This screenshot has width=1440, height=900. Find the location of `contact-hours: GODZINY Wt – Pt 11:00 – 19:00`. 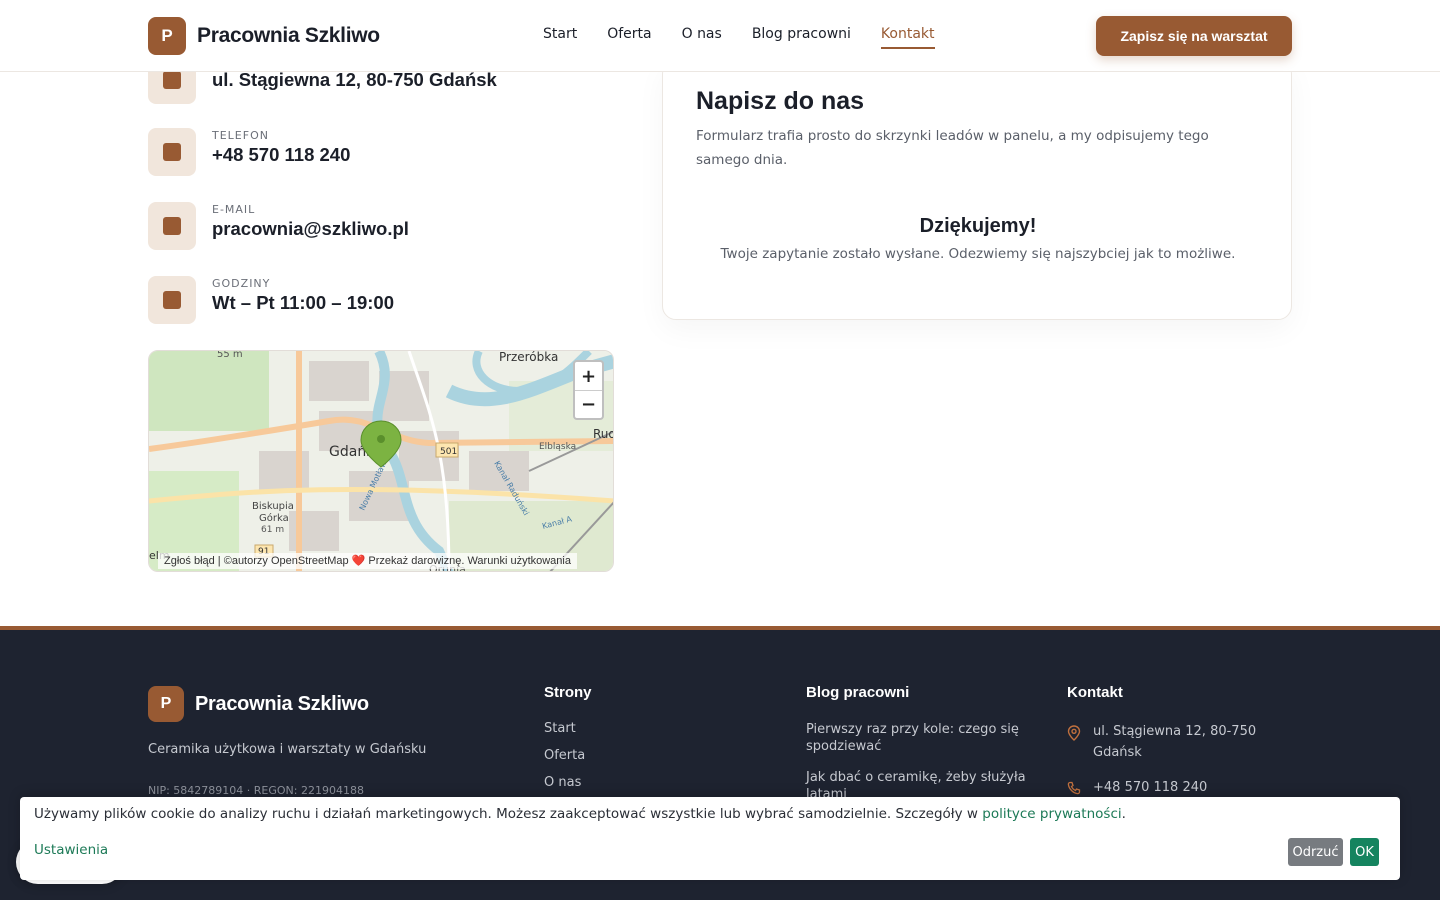

contact-hours: GODZINY Wt – Pt 11:00 – 19:00 is located at coordinates (271, 300).